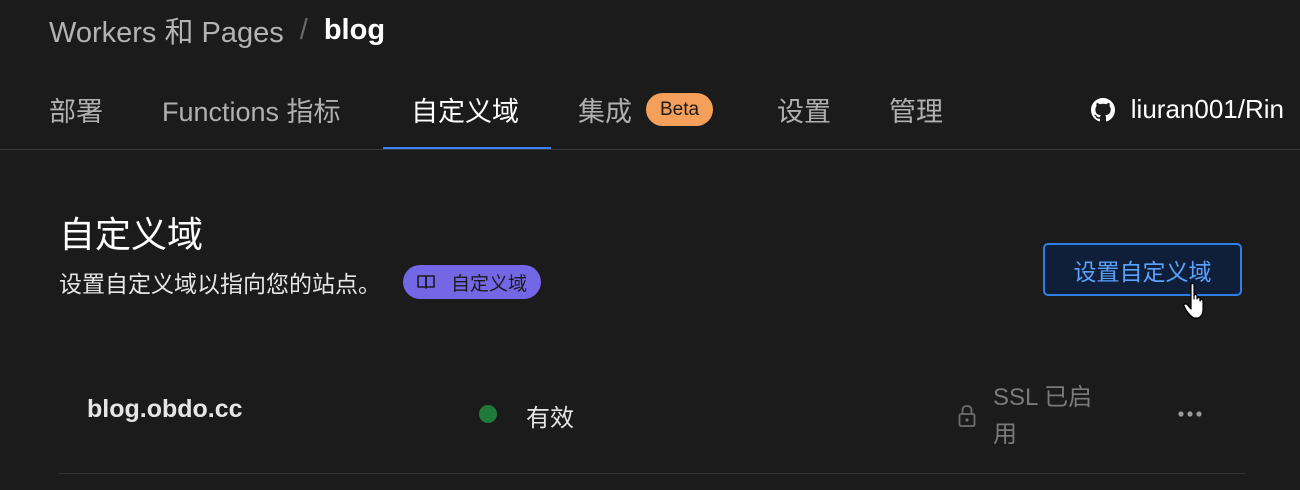 The image size is (1300, 490). I want to click on tab-integrations: 集成 Beta, so click(646, 109).